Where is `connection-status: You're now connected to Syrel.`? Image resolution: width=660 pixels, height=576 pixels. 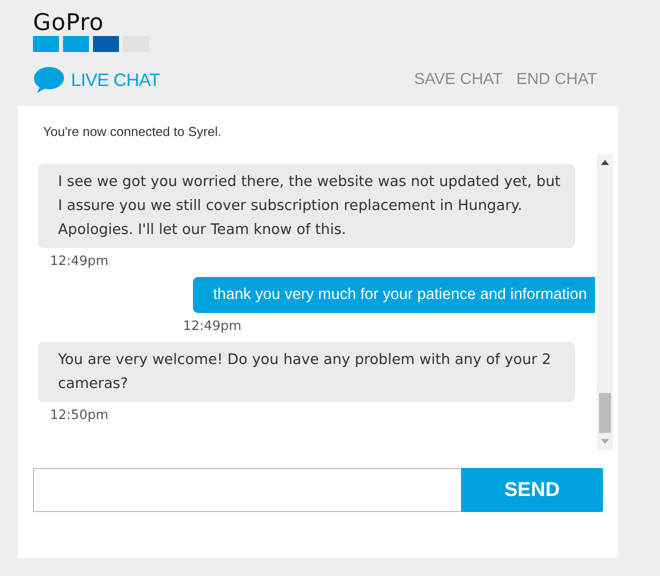
connection-status: You're now connected to Syrel. is located at coordinates (132, 131).